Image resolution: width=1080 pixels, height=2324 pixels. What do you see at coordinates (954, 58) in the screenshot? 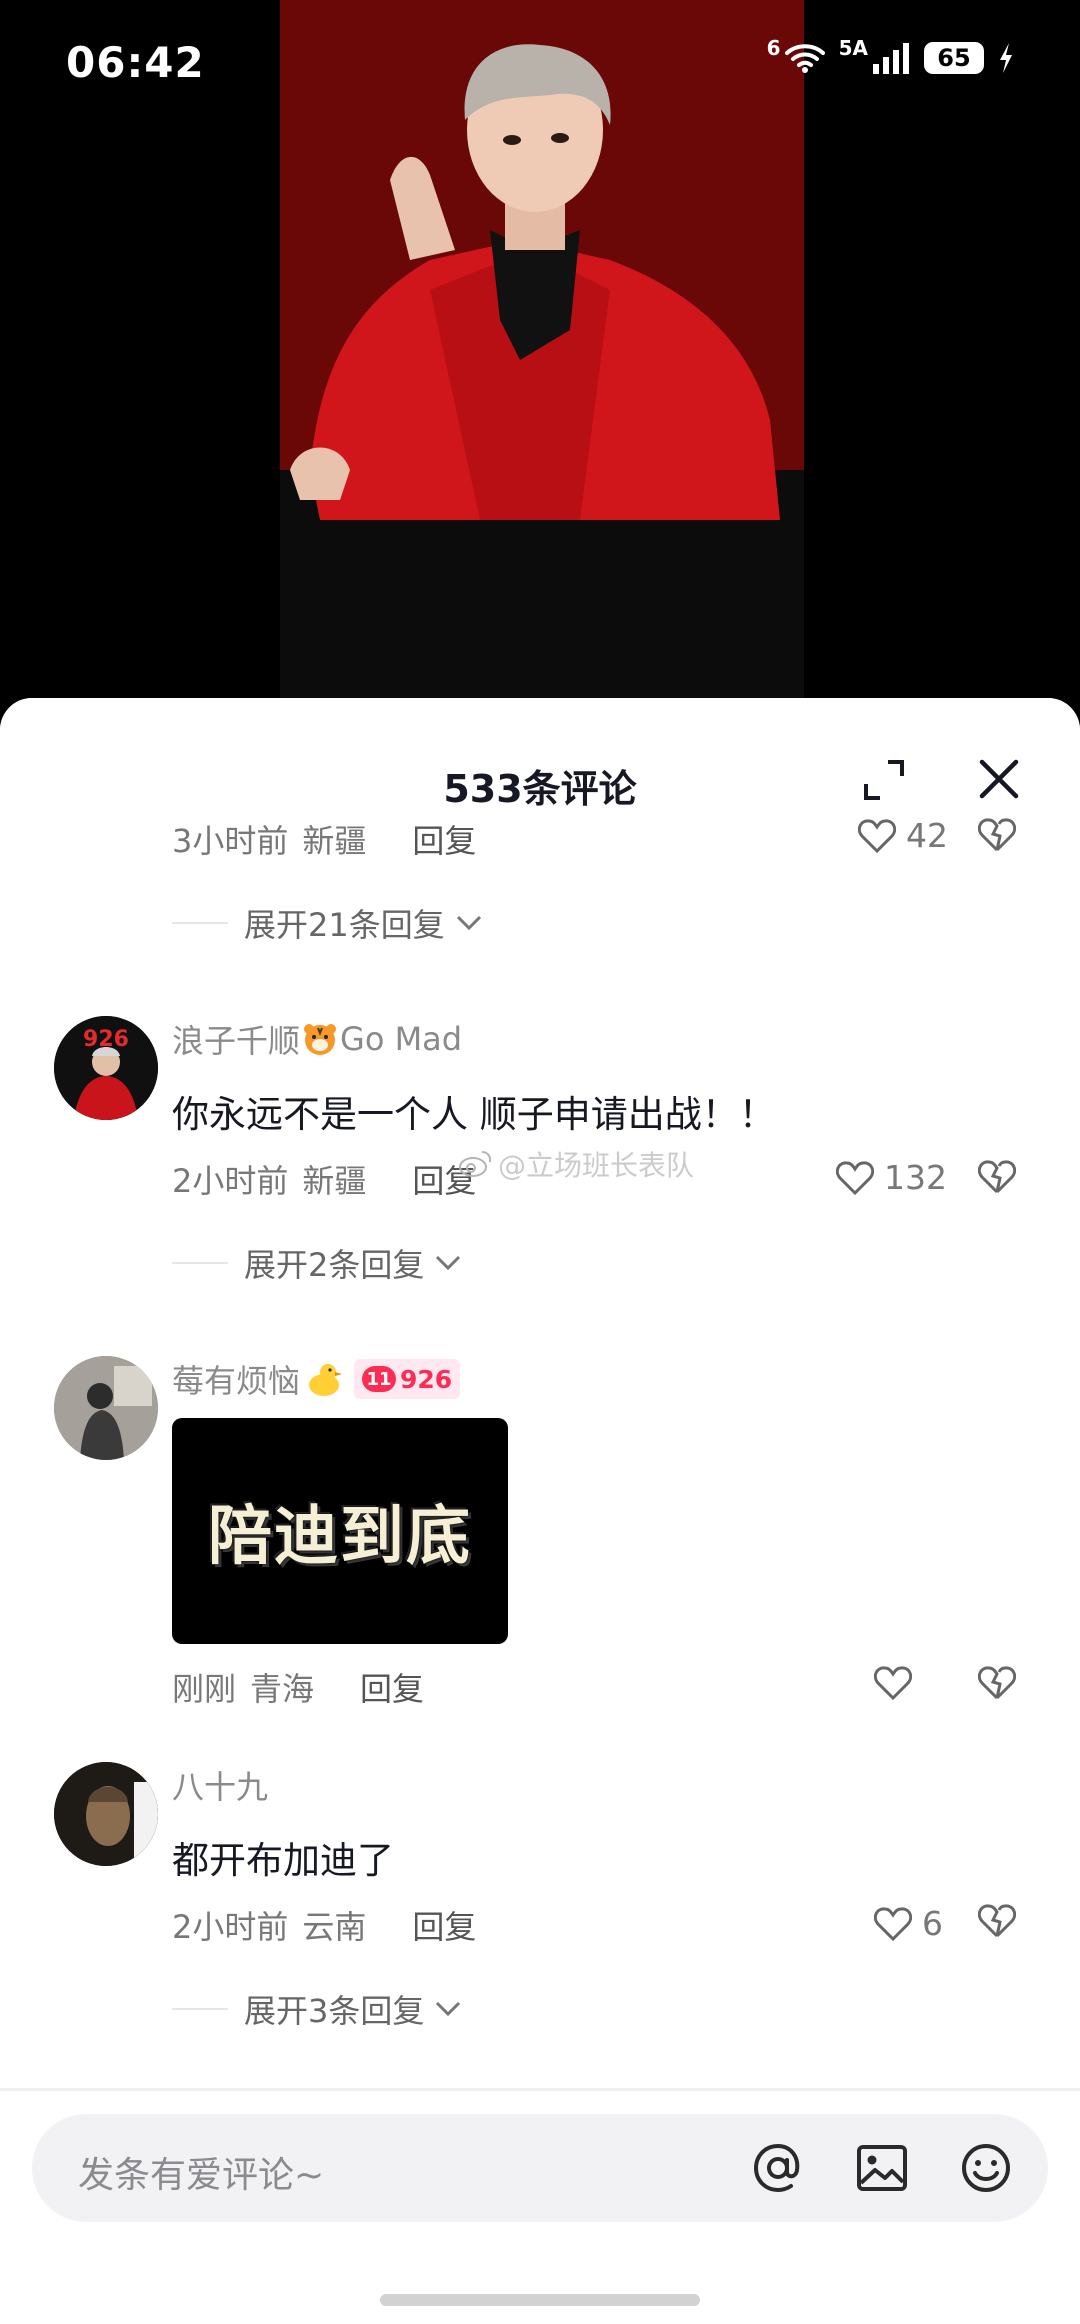
I see `battery-indicator: 65` at bounding box center [954, 58].